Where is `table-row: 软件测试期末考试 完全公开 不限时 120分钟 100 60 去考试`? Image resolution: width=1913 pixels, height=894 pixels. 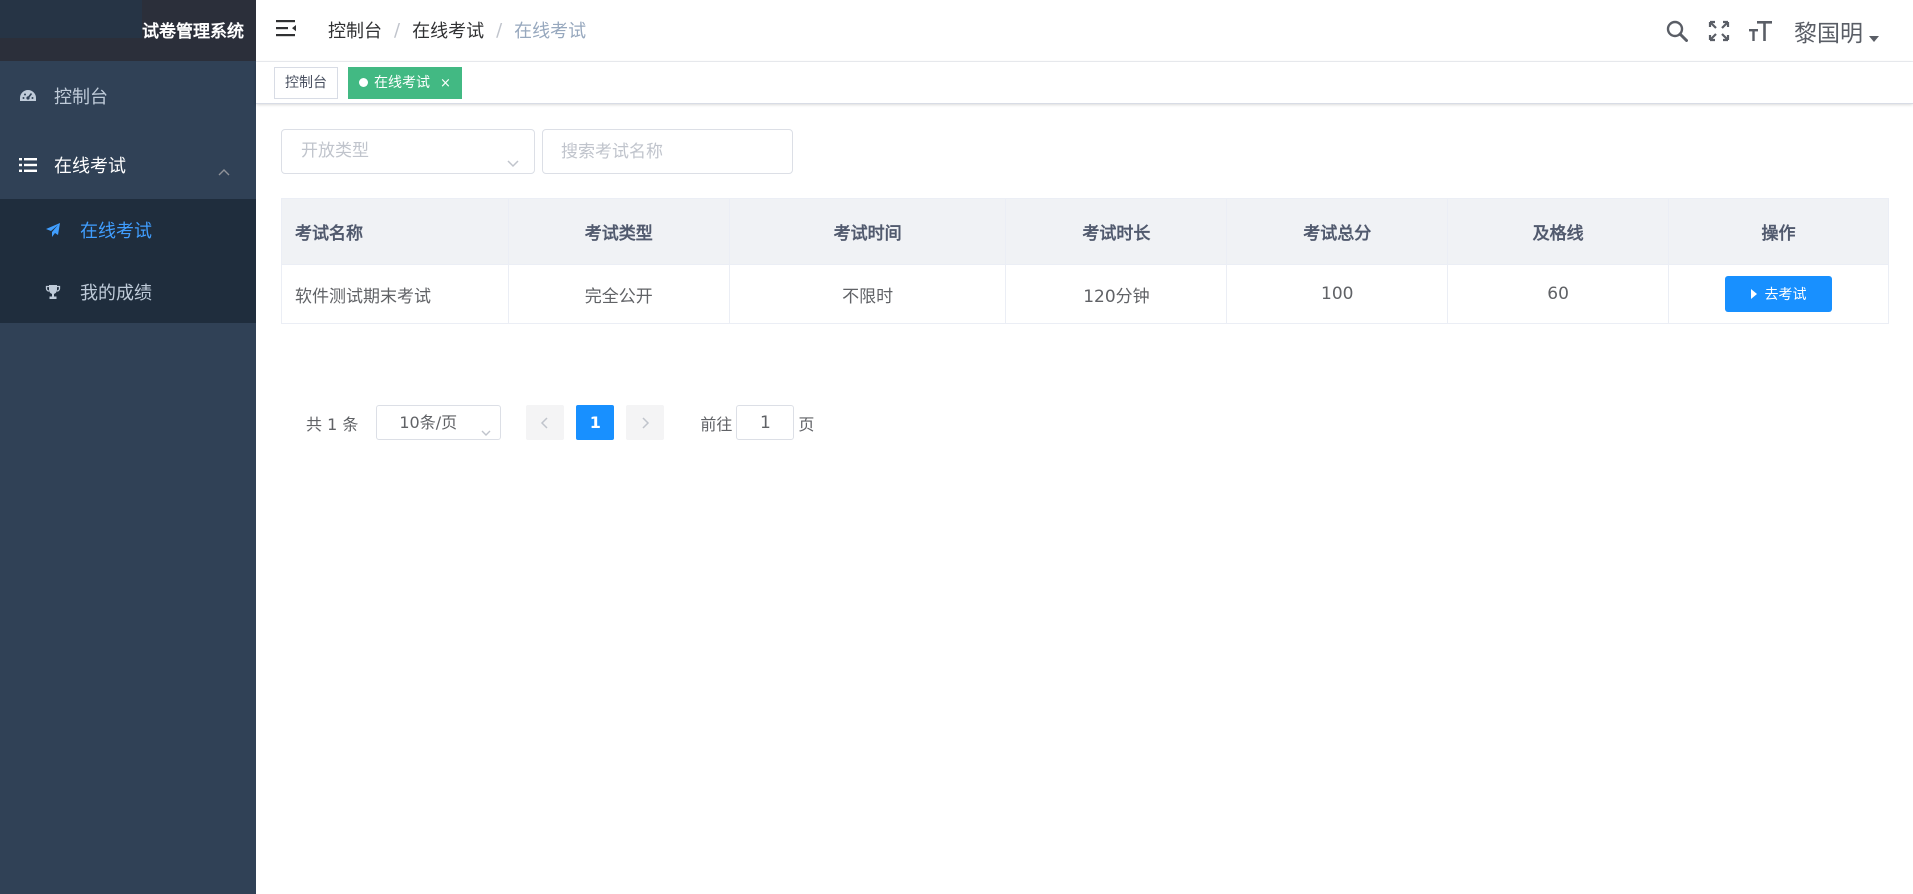
table-row: 软件测试期末考试 完全公开 不限时 120分钟 100 60 去考试 is located at coordinates (1085, 294).